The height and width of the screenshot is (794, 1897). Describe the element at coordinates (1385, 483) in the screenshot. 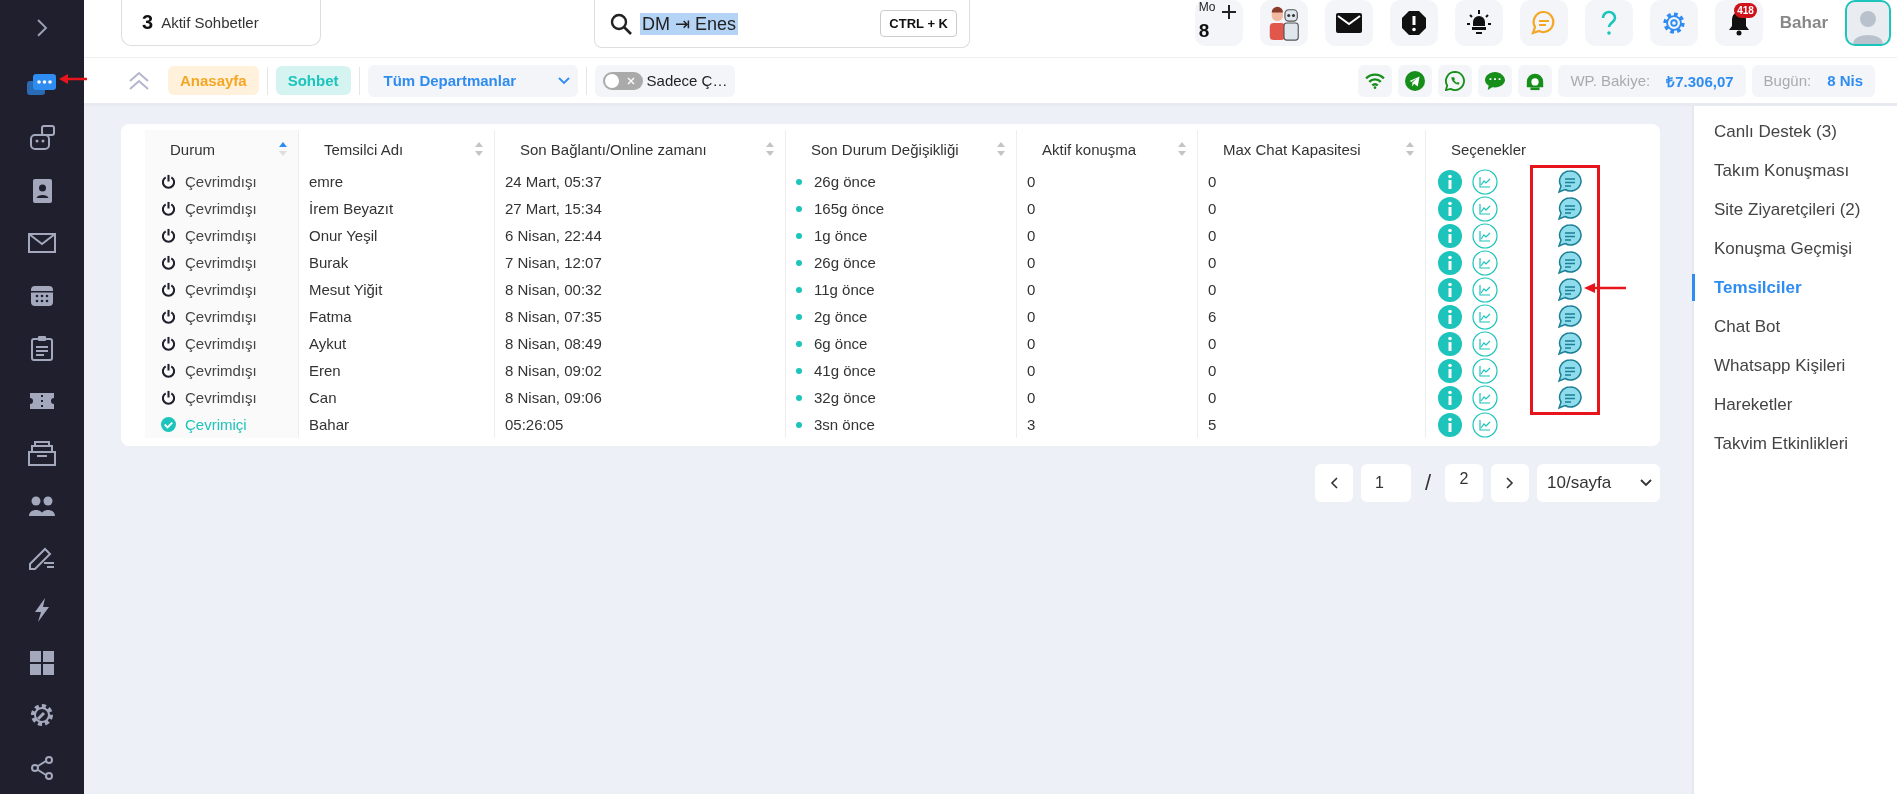

I see `page-input: 1` at that location.